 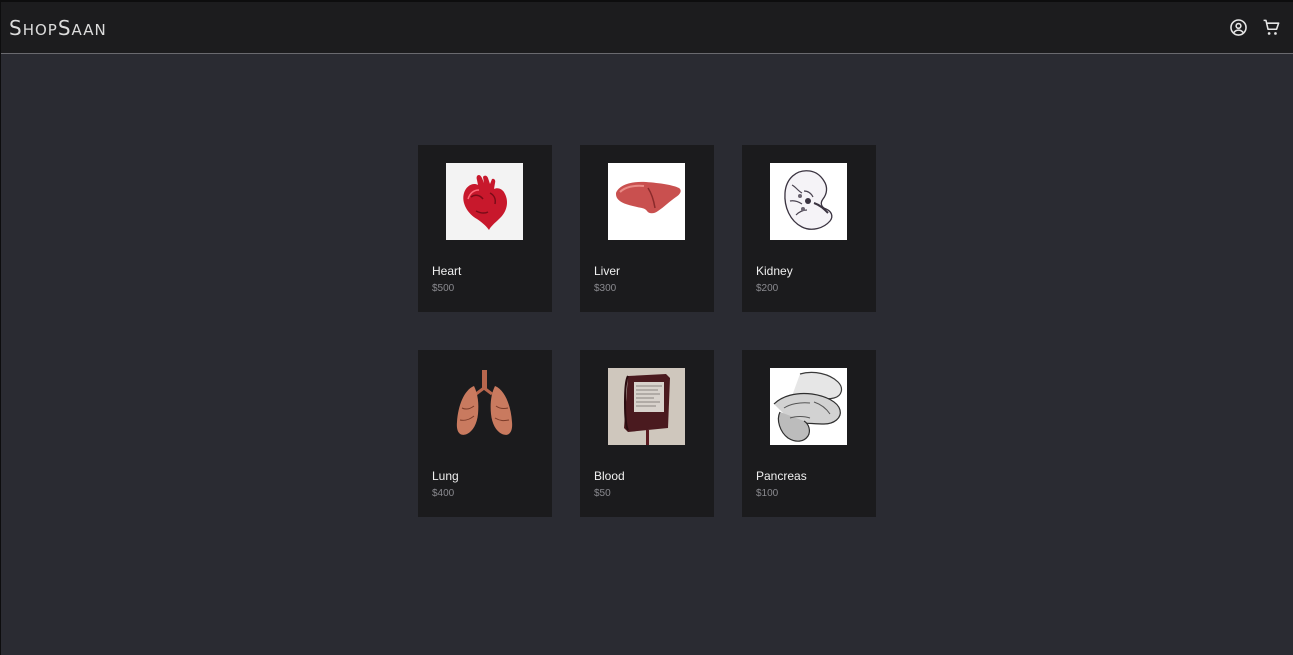 I want to click on product-price: $500, so click(x=443, y=288).